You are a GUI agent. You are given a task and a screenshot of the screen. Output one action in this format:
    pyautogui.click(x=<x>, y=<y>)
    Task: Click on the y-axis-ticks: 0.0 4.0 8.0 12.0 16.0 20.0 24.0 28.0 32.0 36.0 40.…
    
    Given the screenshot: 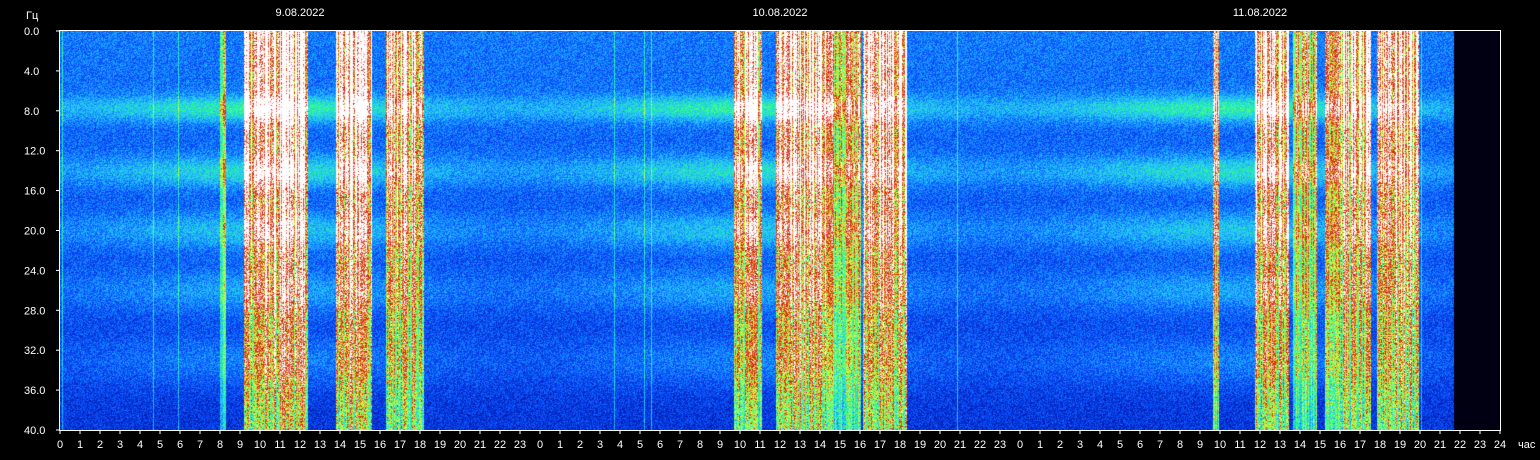 What is the action you would take?
    pyautogui.click(x=42, y=231)
    